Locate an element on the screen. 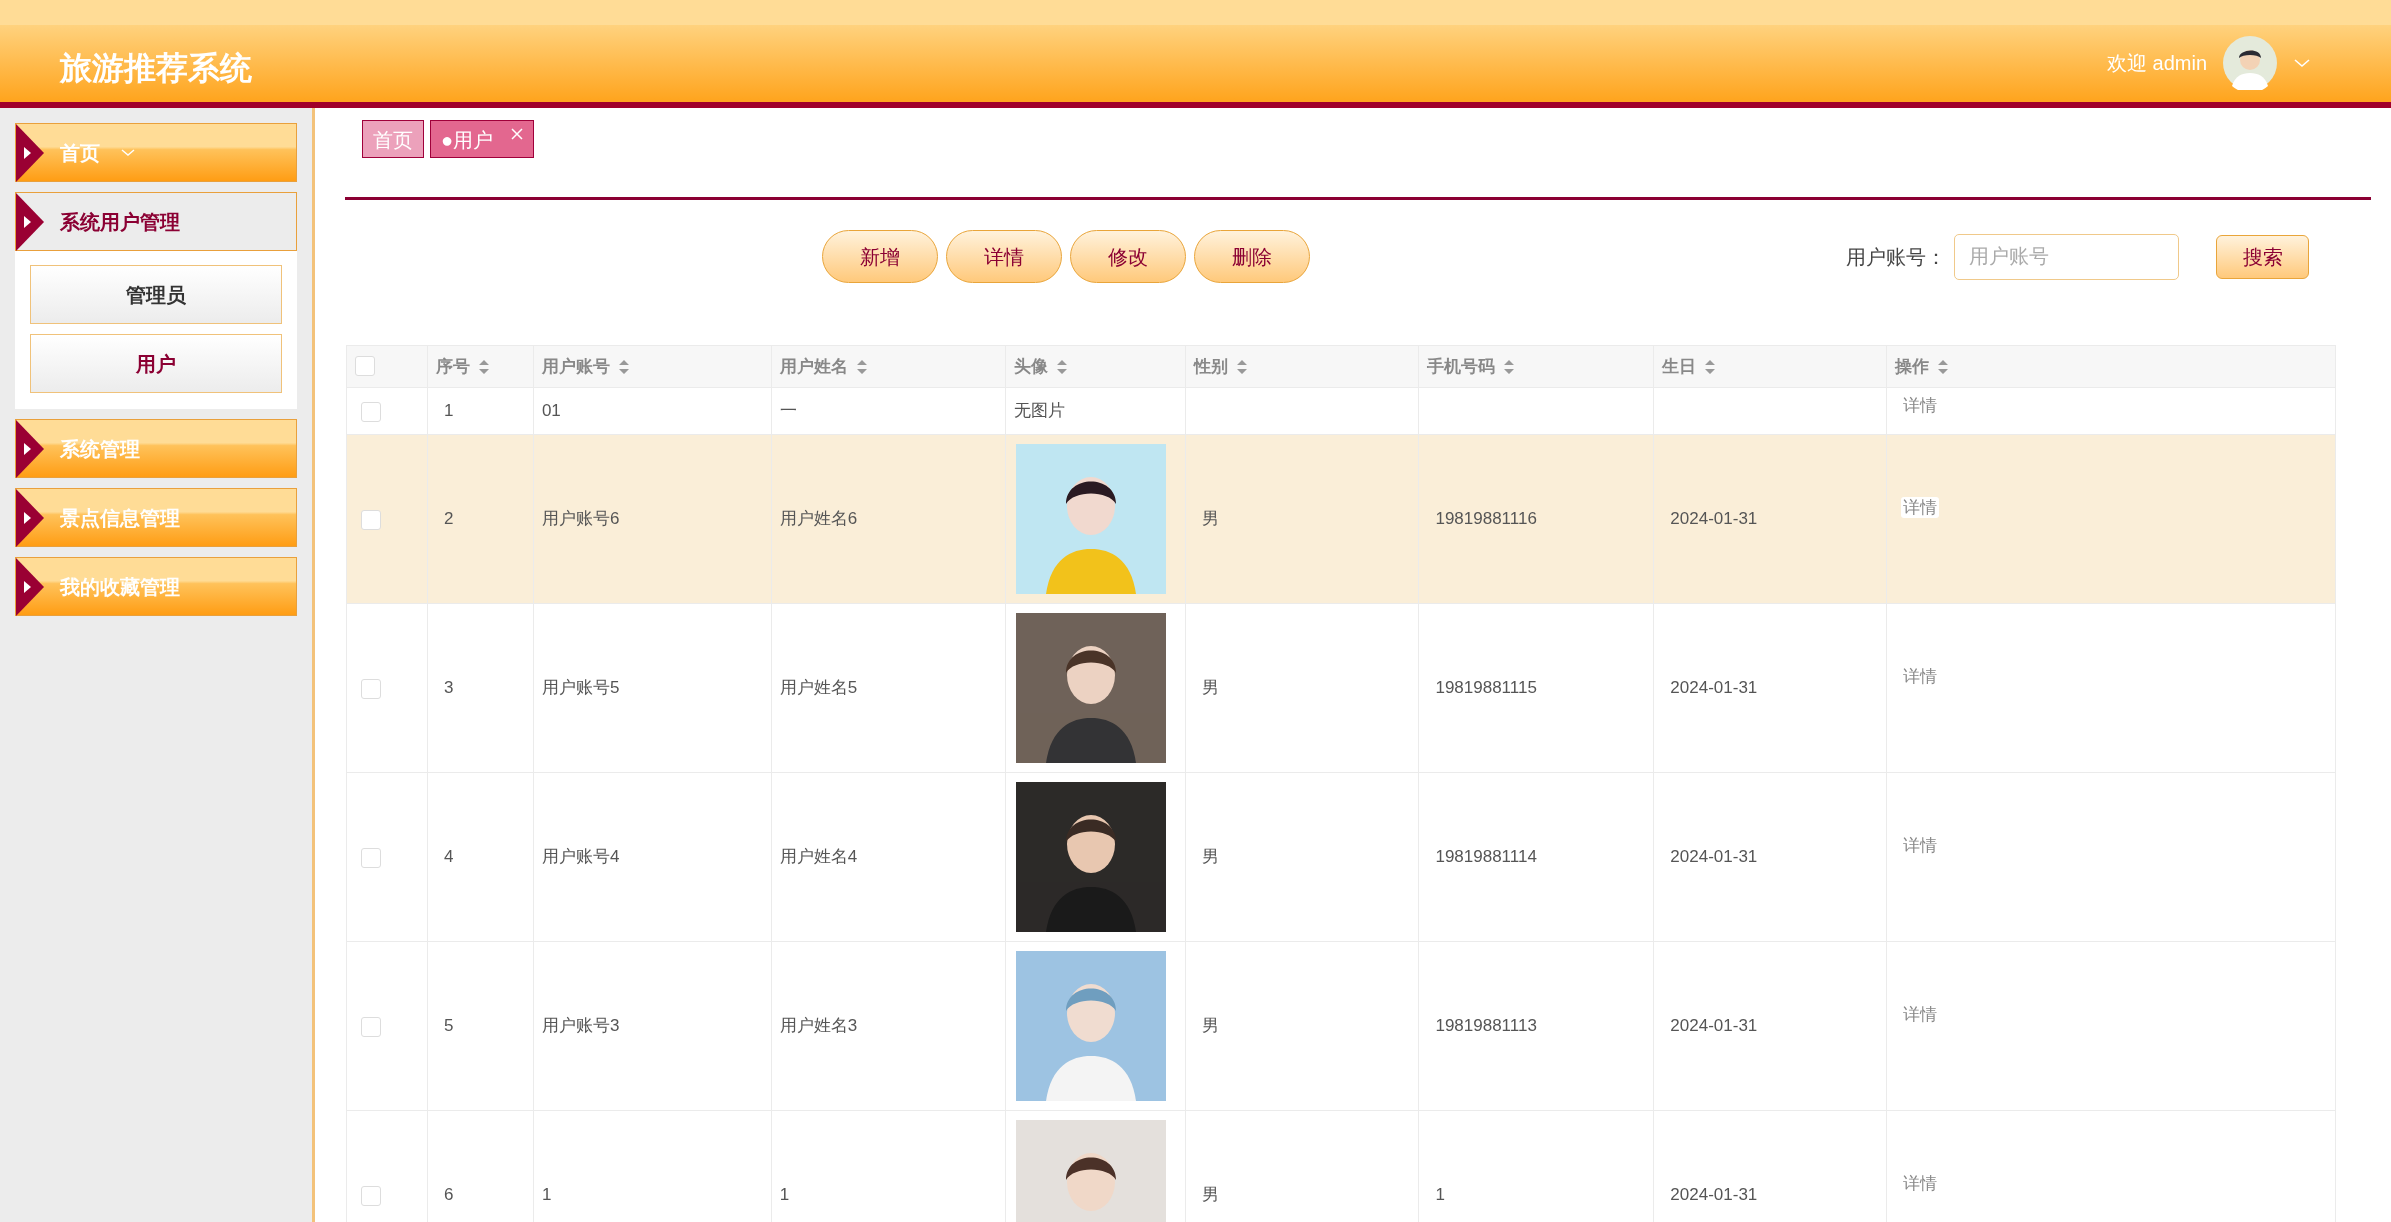 This screenshot has height=1222, width=2391. table-cell: 19819881113 is located at coordinates (1486, 1026).